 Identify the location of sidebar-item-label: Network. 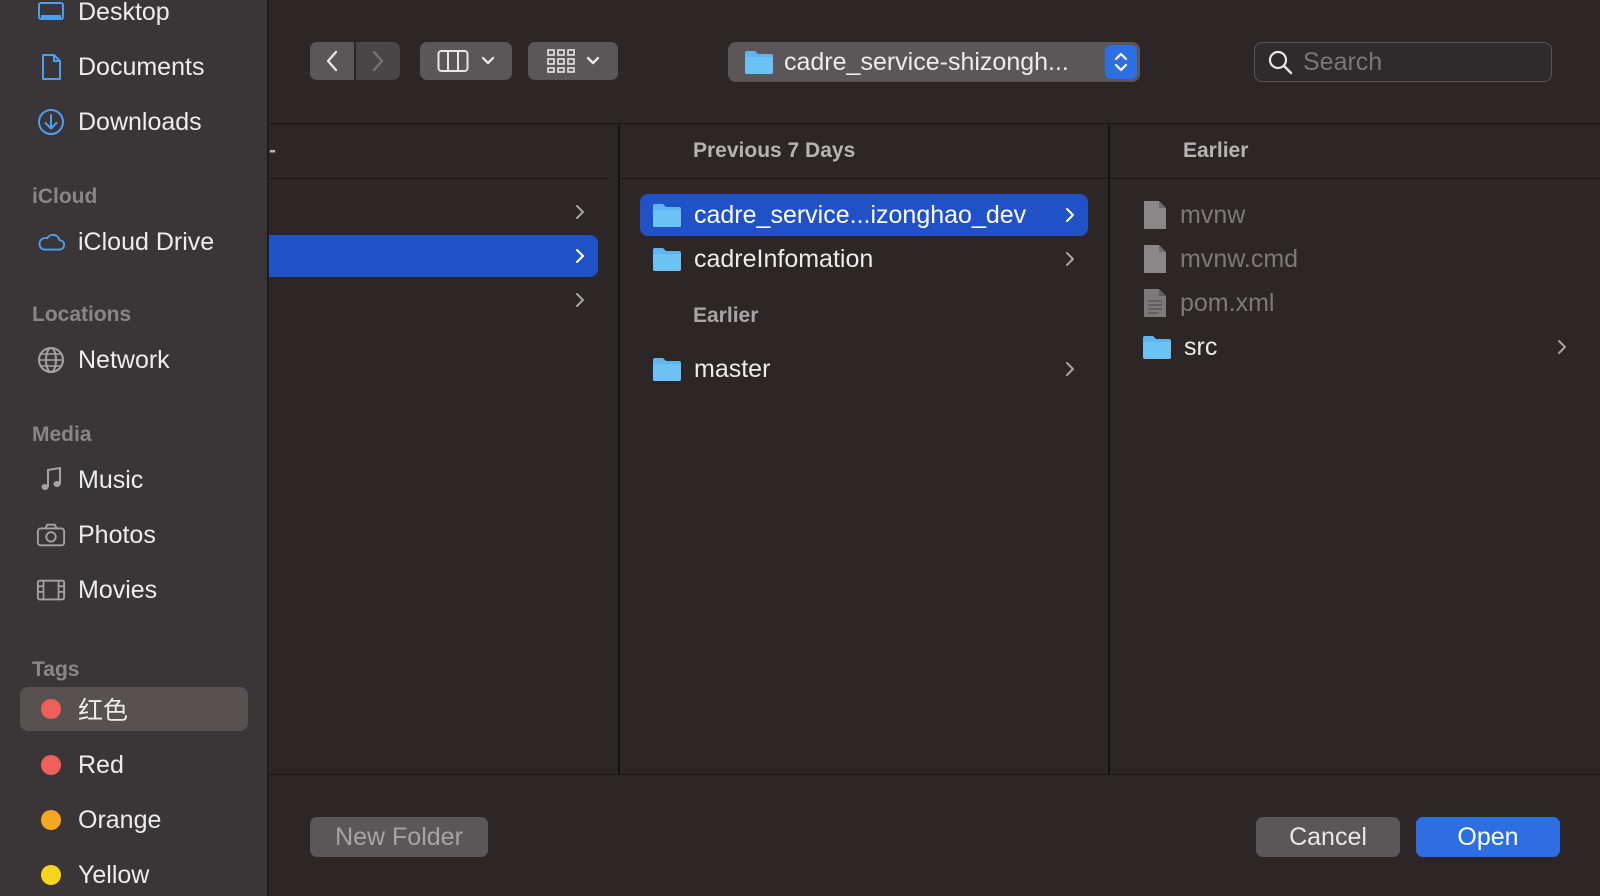
(124, 359).